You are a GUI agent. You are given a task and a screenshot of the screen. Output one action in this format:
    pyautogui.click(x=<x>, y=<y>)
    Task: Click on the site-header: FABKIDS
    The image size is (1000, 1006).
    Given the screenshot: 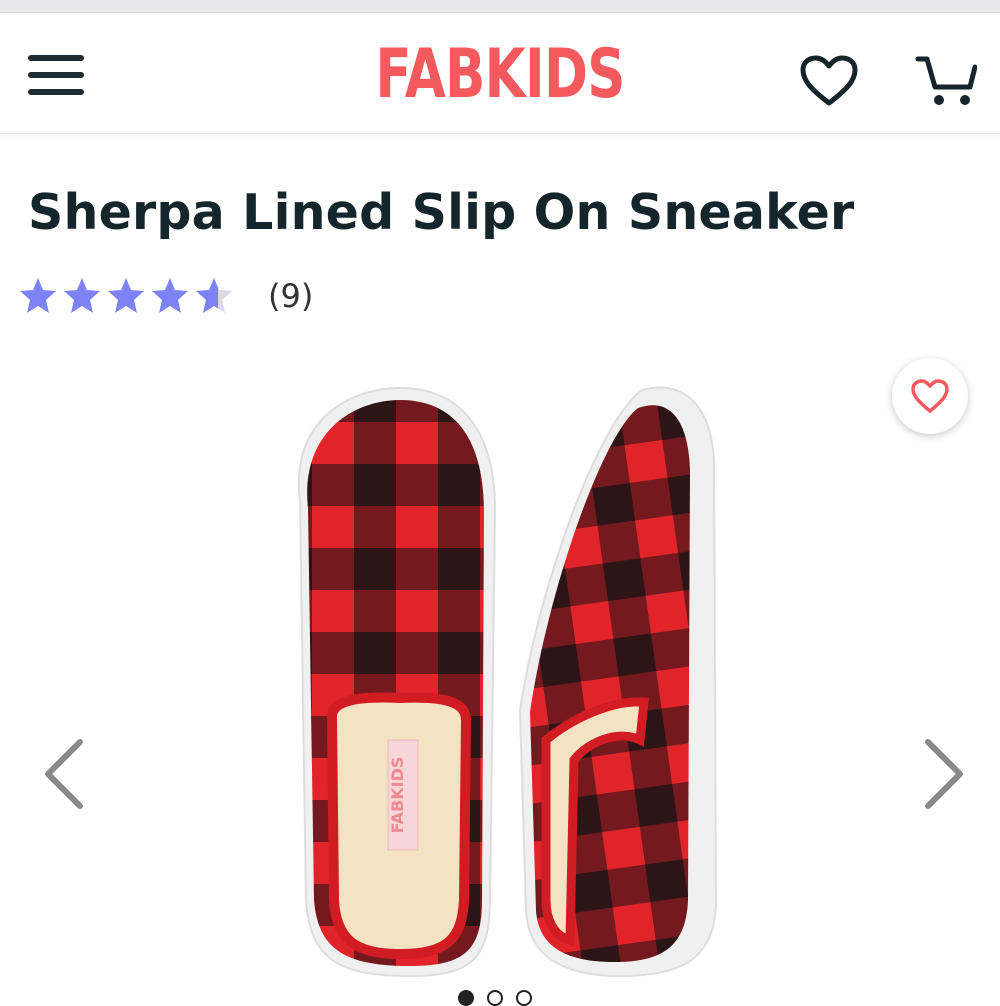 What is the action you would take?
    pyautogui.click(x=500, y=73)
    